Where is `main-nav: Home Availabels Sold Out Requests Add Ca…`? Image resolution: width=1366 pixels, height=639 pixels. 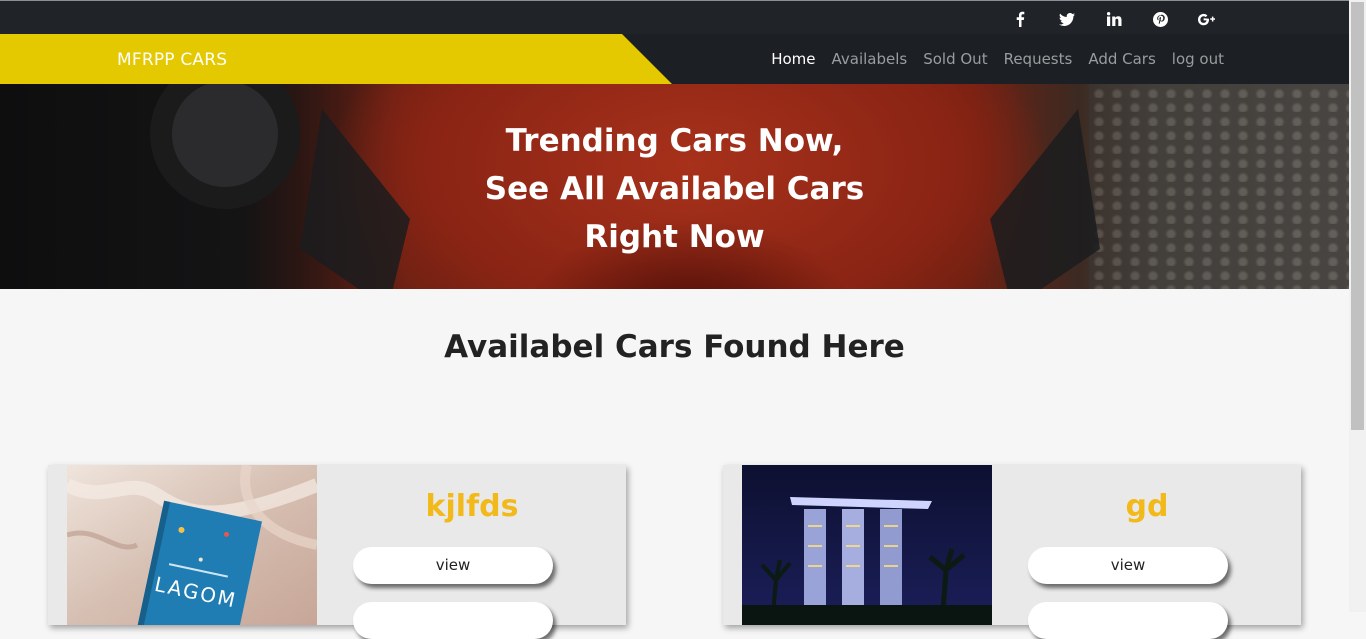 main-nav: Home Availabels Sold Out Requests Add Ca… is located at coordinates (997, 59).